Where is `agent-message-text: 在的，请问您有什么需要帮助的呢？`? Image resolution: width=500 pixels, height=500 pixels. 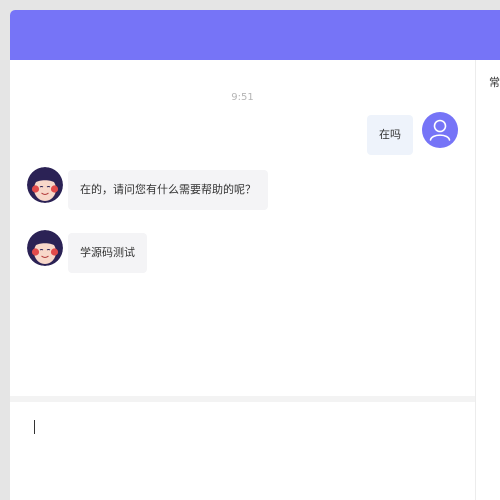
agent-message-text: 在的，请问您有什么需要帮助的呢？ is located at coordinates (168, 189).